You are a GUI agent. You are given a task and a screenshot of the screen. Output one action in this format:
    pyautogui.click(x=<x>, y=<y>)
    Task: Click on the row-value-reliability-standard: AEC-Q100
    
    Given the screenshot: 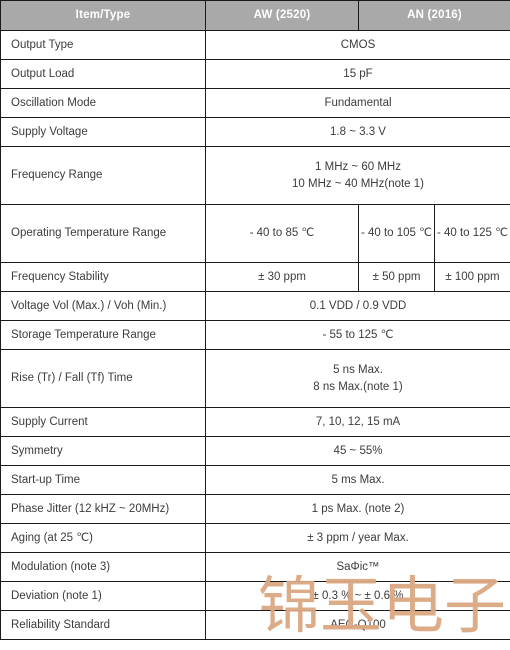 What is the action you would take?
    pyautogui.click(x=357, y=625)
    